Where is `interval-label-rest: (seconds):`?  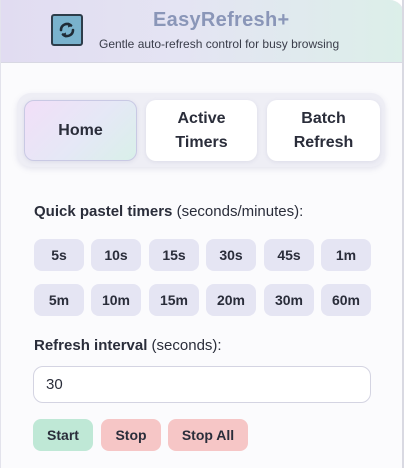 interval-label-rest: (seconds): is located at coordinates (184, 345).